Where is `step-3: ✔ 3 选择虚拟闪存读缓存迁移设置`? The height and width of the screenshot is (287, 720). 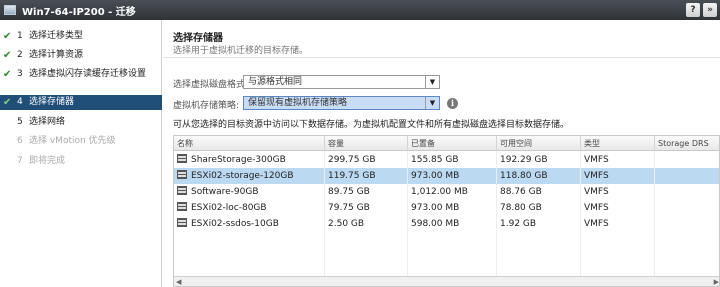 step-3: ✔ 3 选择虚拟闪存读缓存迁移设置 is located at coordinates (81, 81).